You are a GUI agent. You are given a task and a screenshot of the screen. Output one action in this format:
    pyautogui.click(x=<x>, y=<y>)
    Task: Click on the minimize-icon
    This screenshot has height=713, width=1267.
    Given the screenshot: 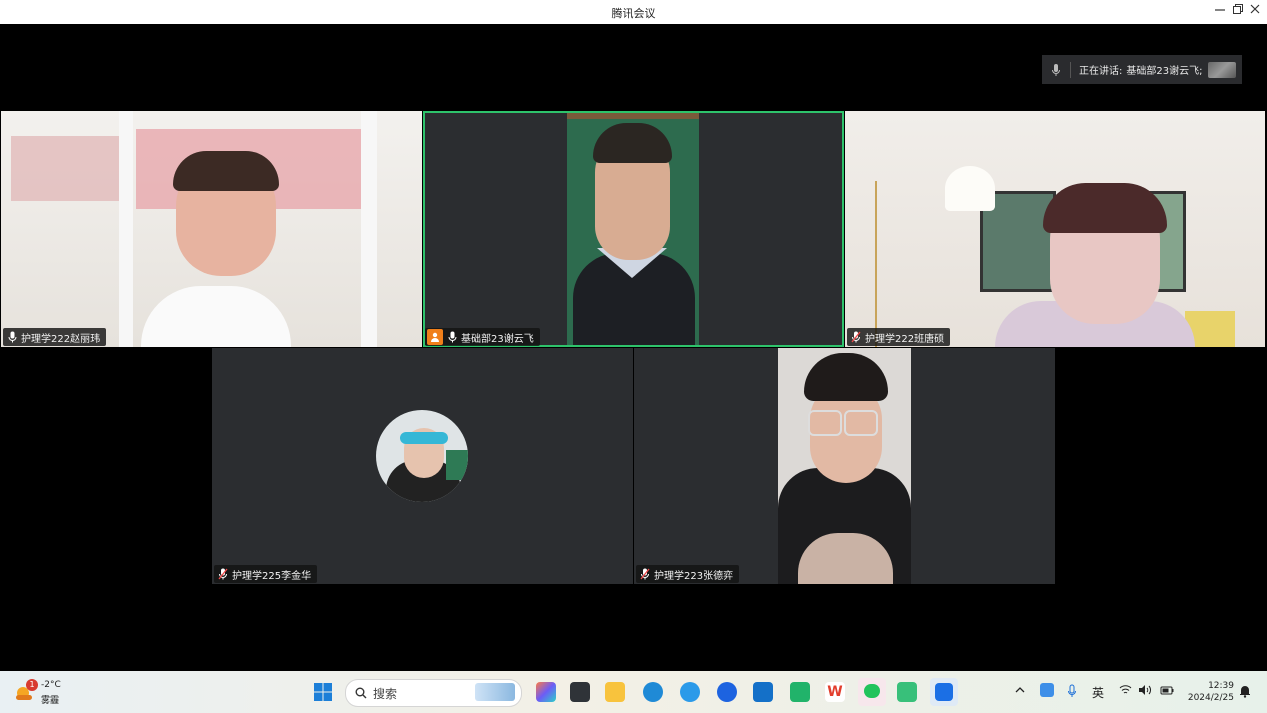 What is the action you would take?
    pyautogui.click(x=1220, y=10)
    